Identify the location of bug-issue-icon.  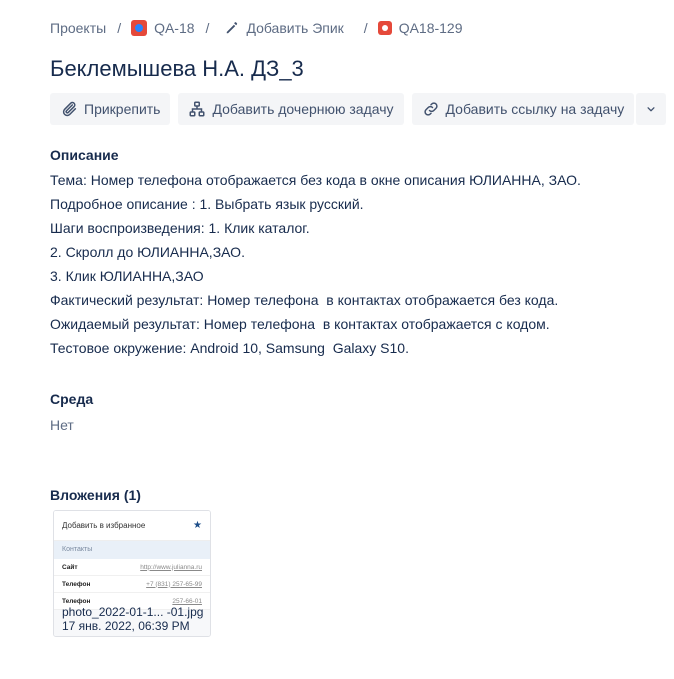
(384, 28).